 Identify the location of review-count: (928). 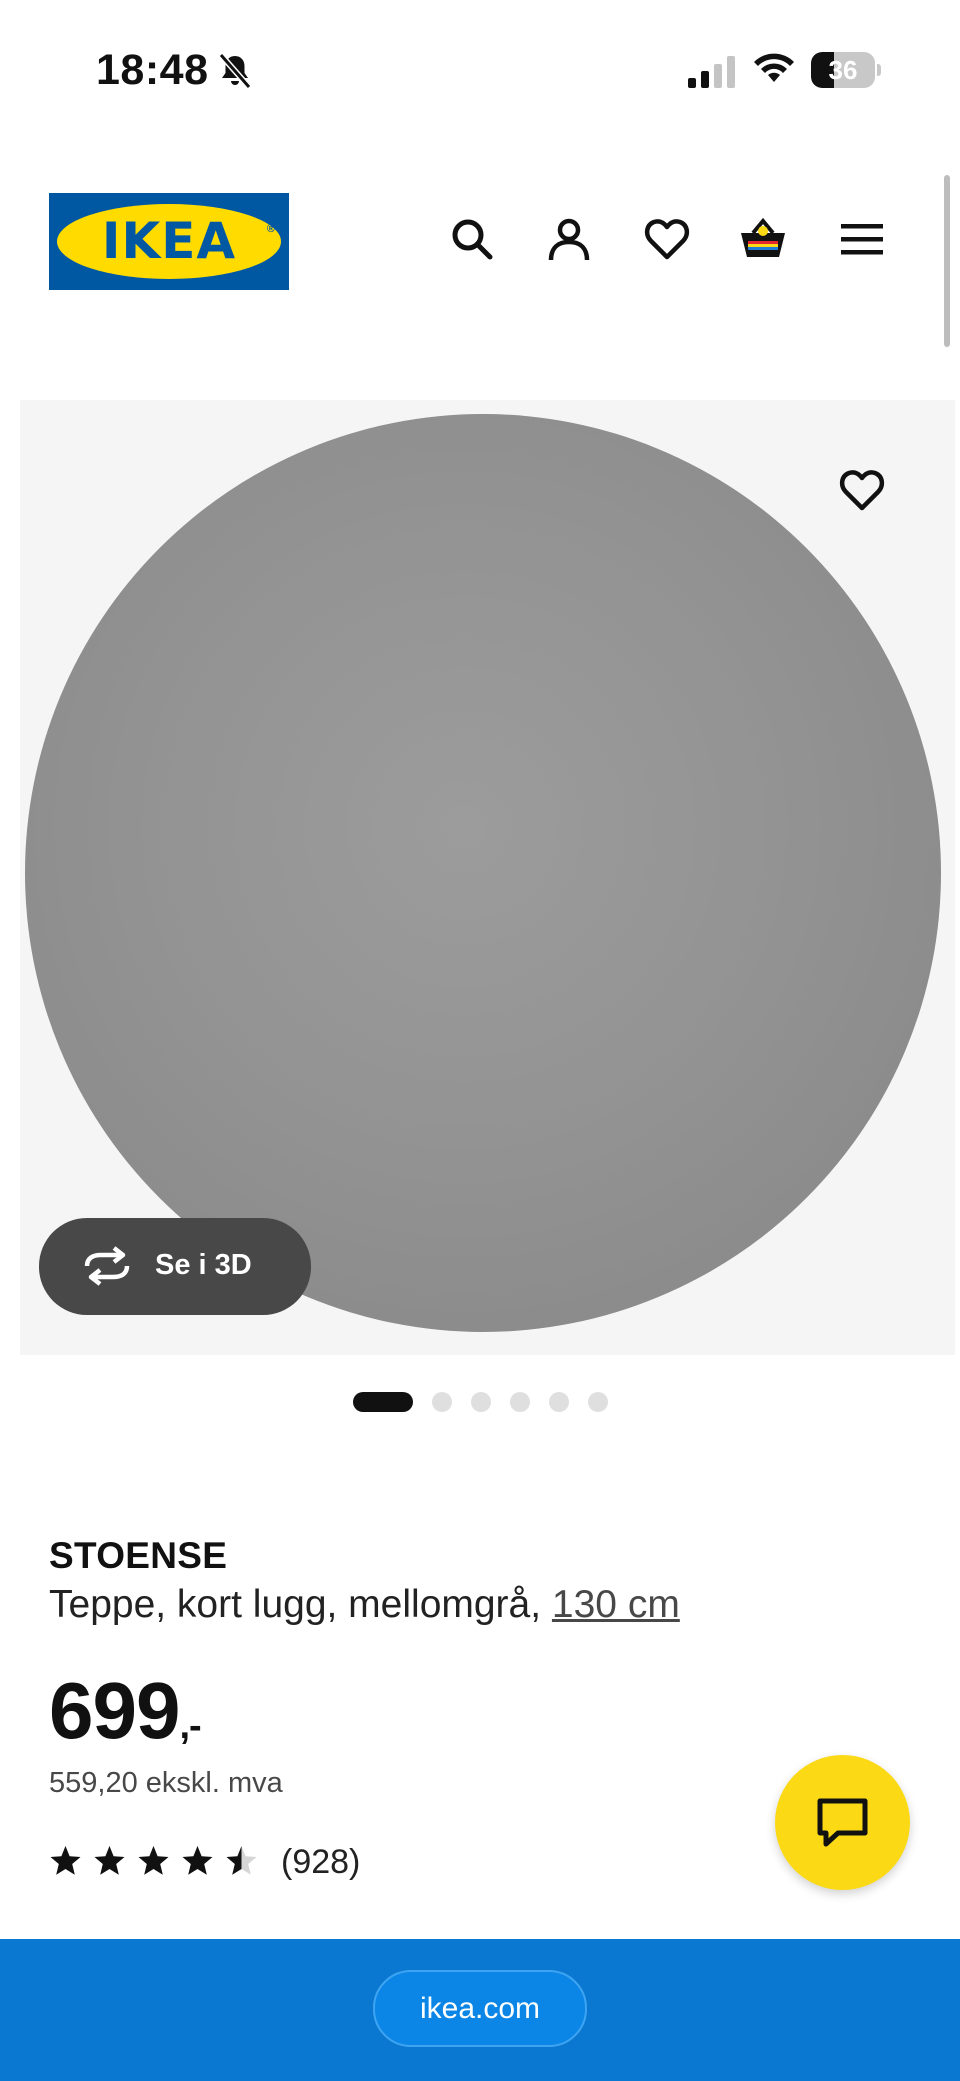
(320, 1862).